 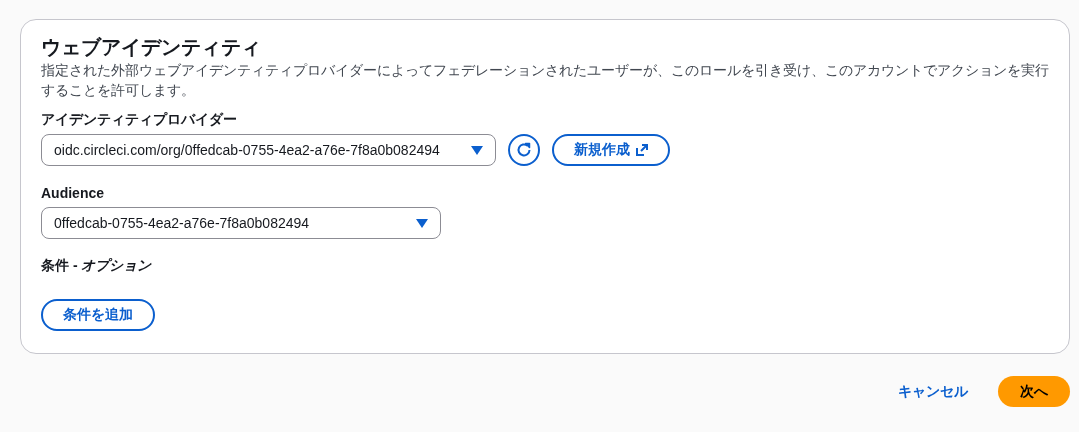 What do you see at coordinates (139, 119) in the screenshot?
I see `field-label: アイデンティティプロバイダー` at bounding box center [139, 119].